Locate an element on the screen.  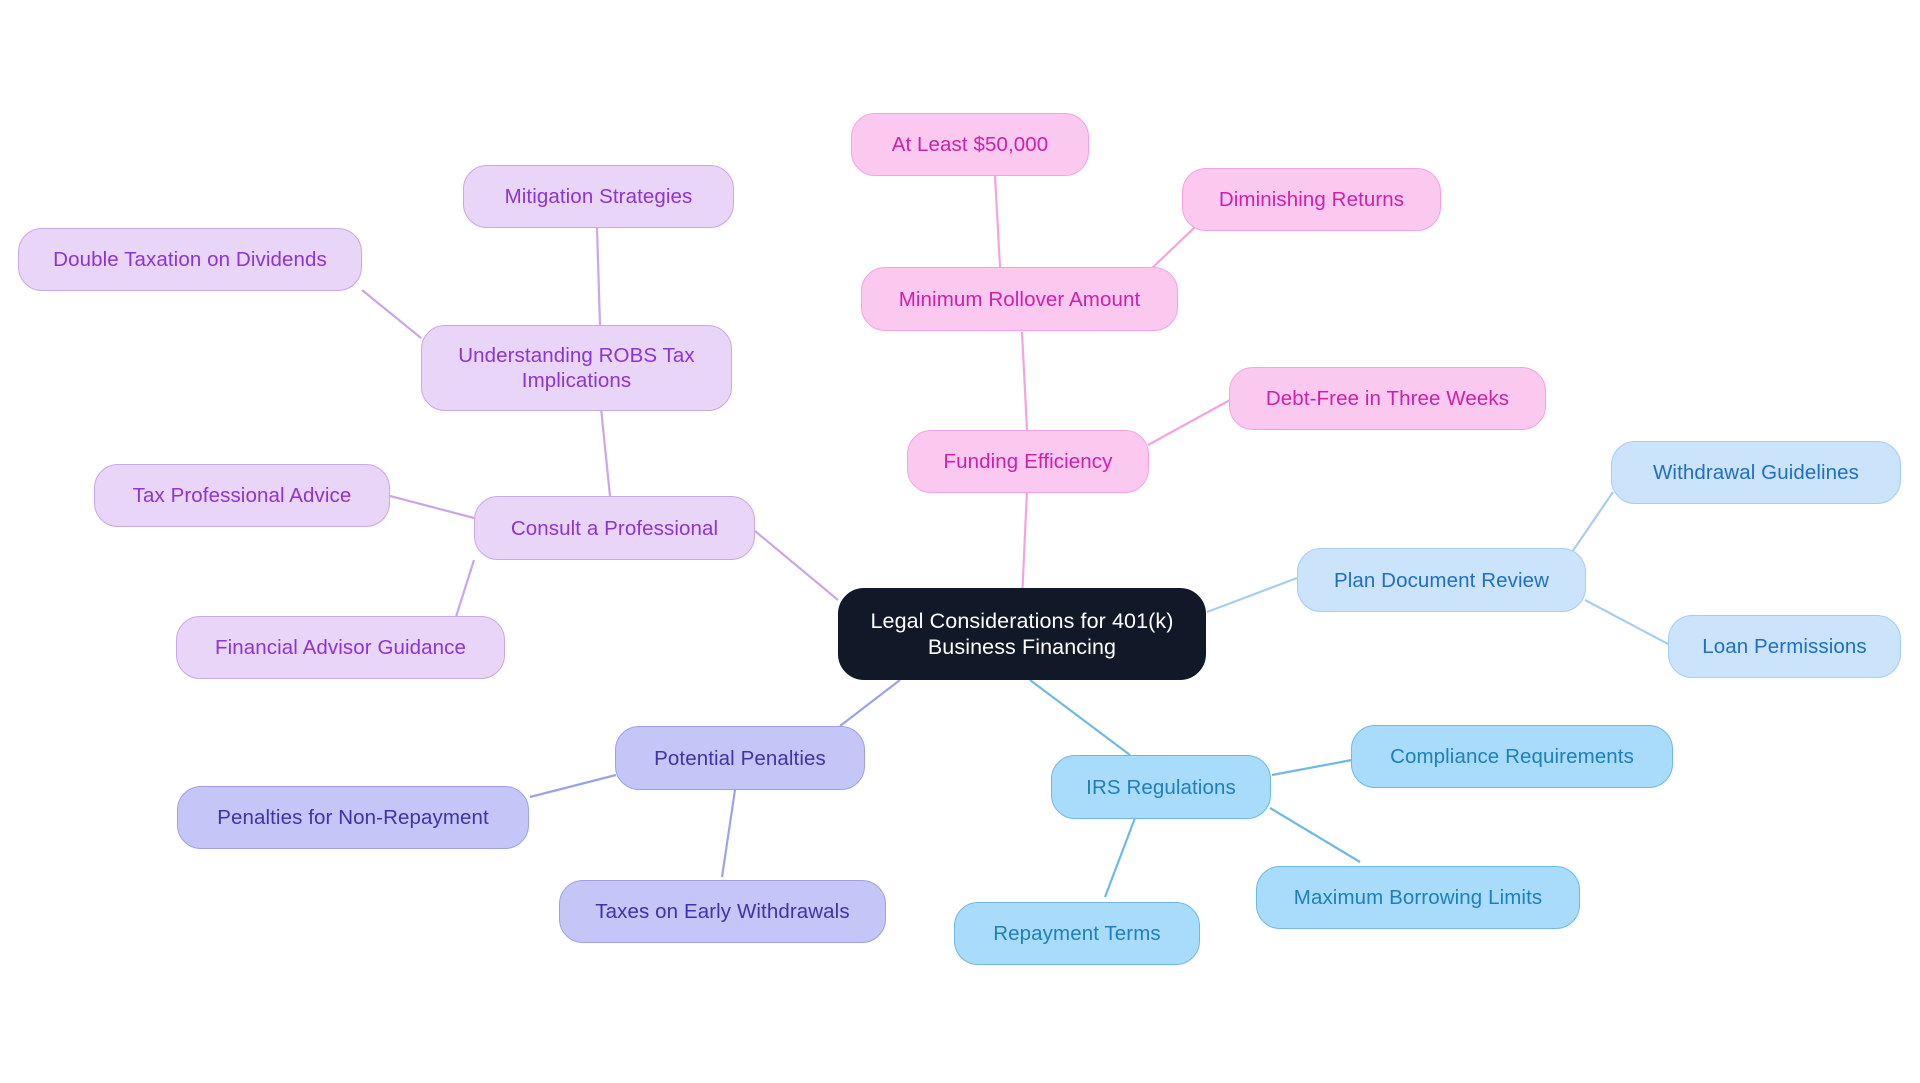
node-consult-a-professional: Consult a Professional is located at coordinates (614, 528).